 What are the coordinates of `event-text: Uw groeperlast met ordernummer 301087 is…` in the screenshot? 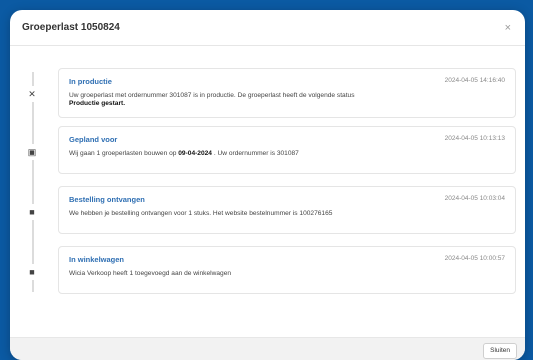 It's located at (287, 100).